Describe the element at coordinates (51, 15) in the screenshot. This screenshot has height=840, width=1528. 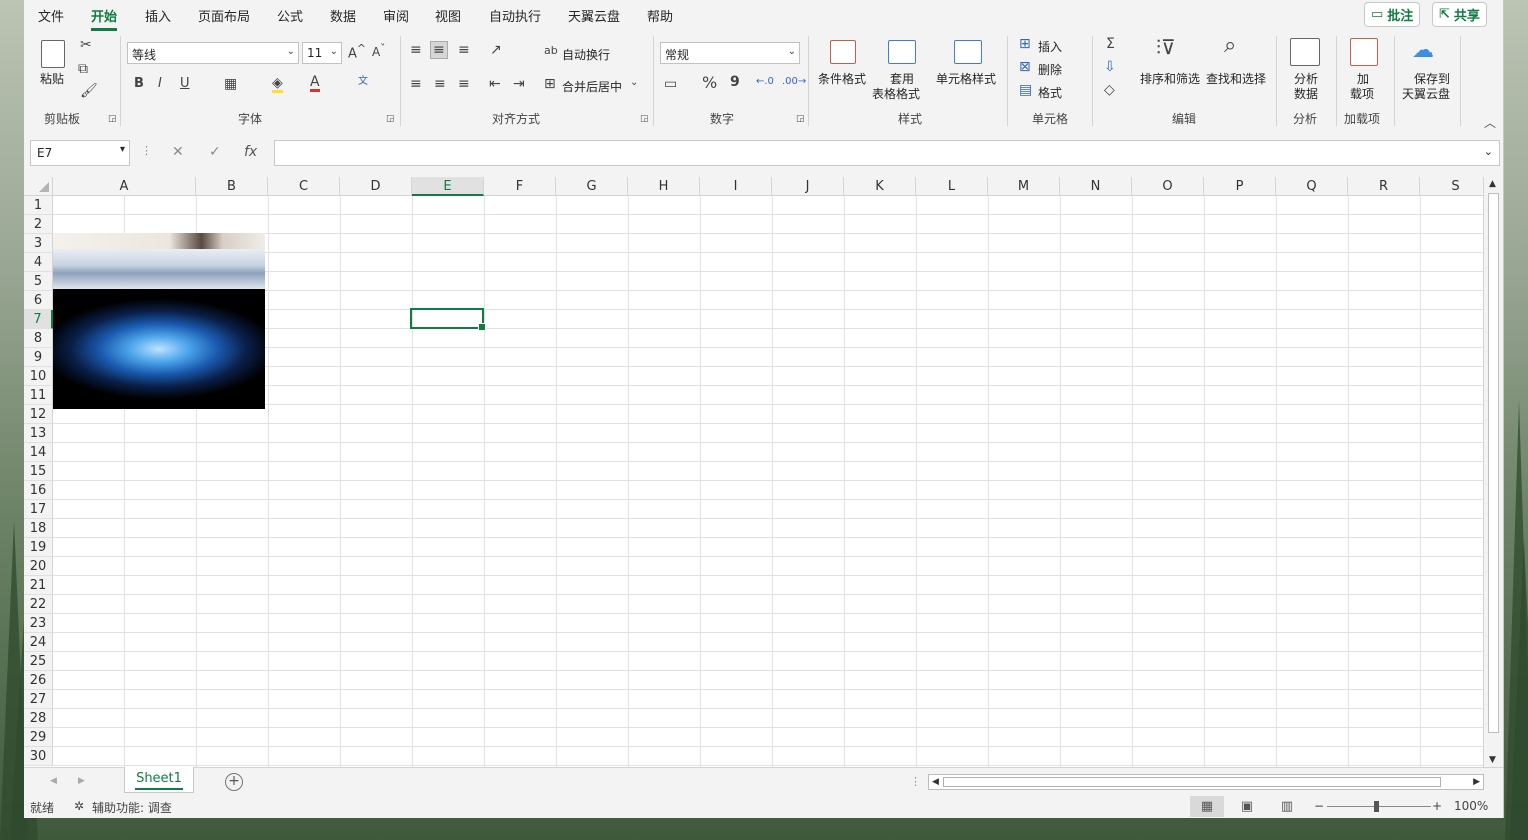
I see `tab-file: 文件` at that location.